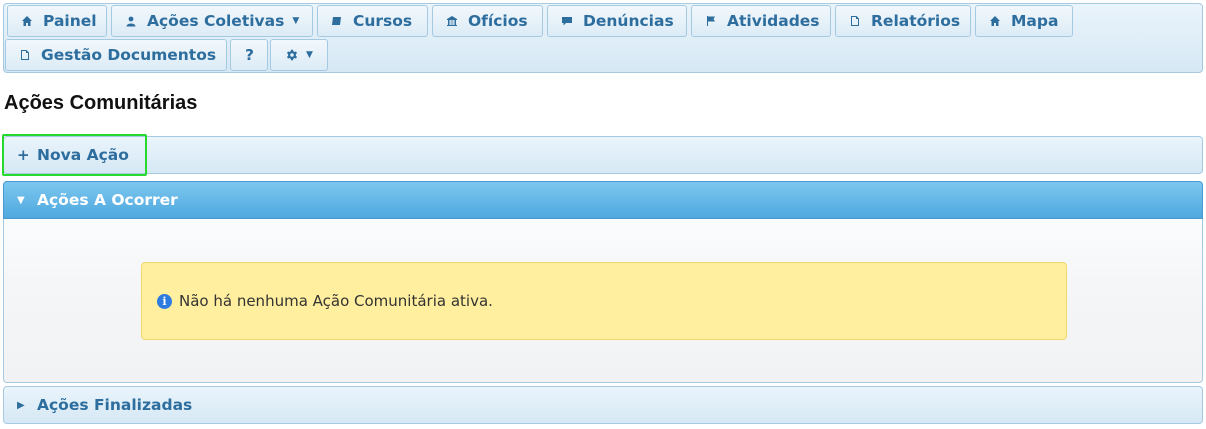 The height and width of the screenshot is (429, 1206). Describe the element at coordinates (498, 21) in the screenshot. I see `menu-oficios-label: Ofícios` at that location.